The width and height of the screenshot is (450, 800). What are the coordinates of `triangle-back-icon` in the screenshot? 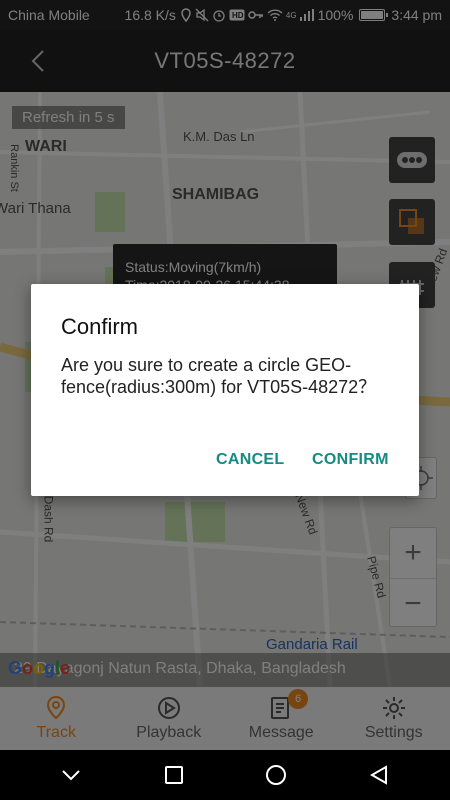 It's located at (378, 775).